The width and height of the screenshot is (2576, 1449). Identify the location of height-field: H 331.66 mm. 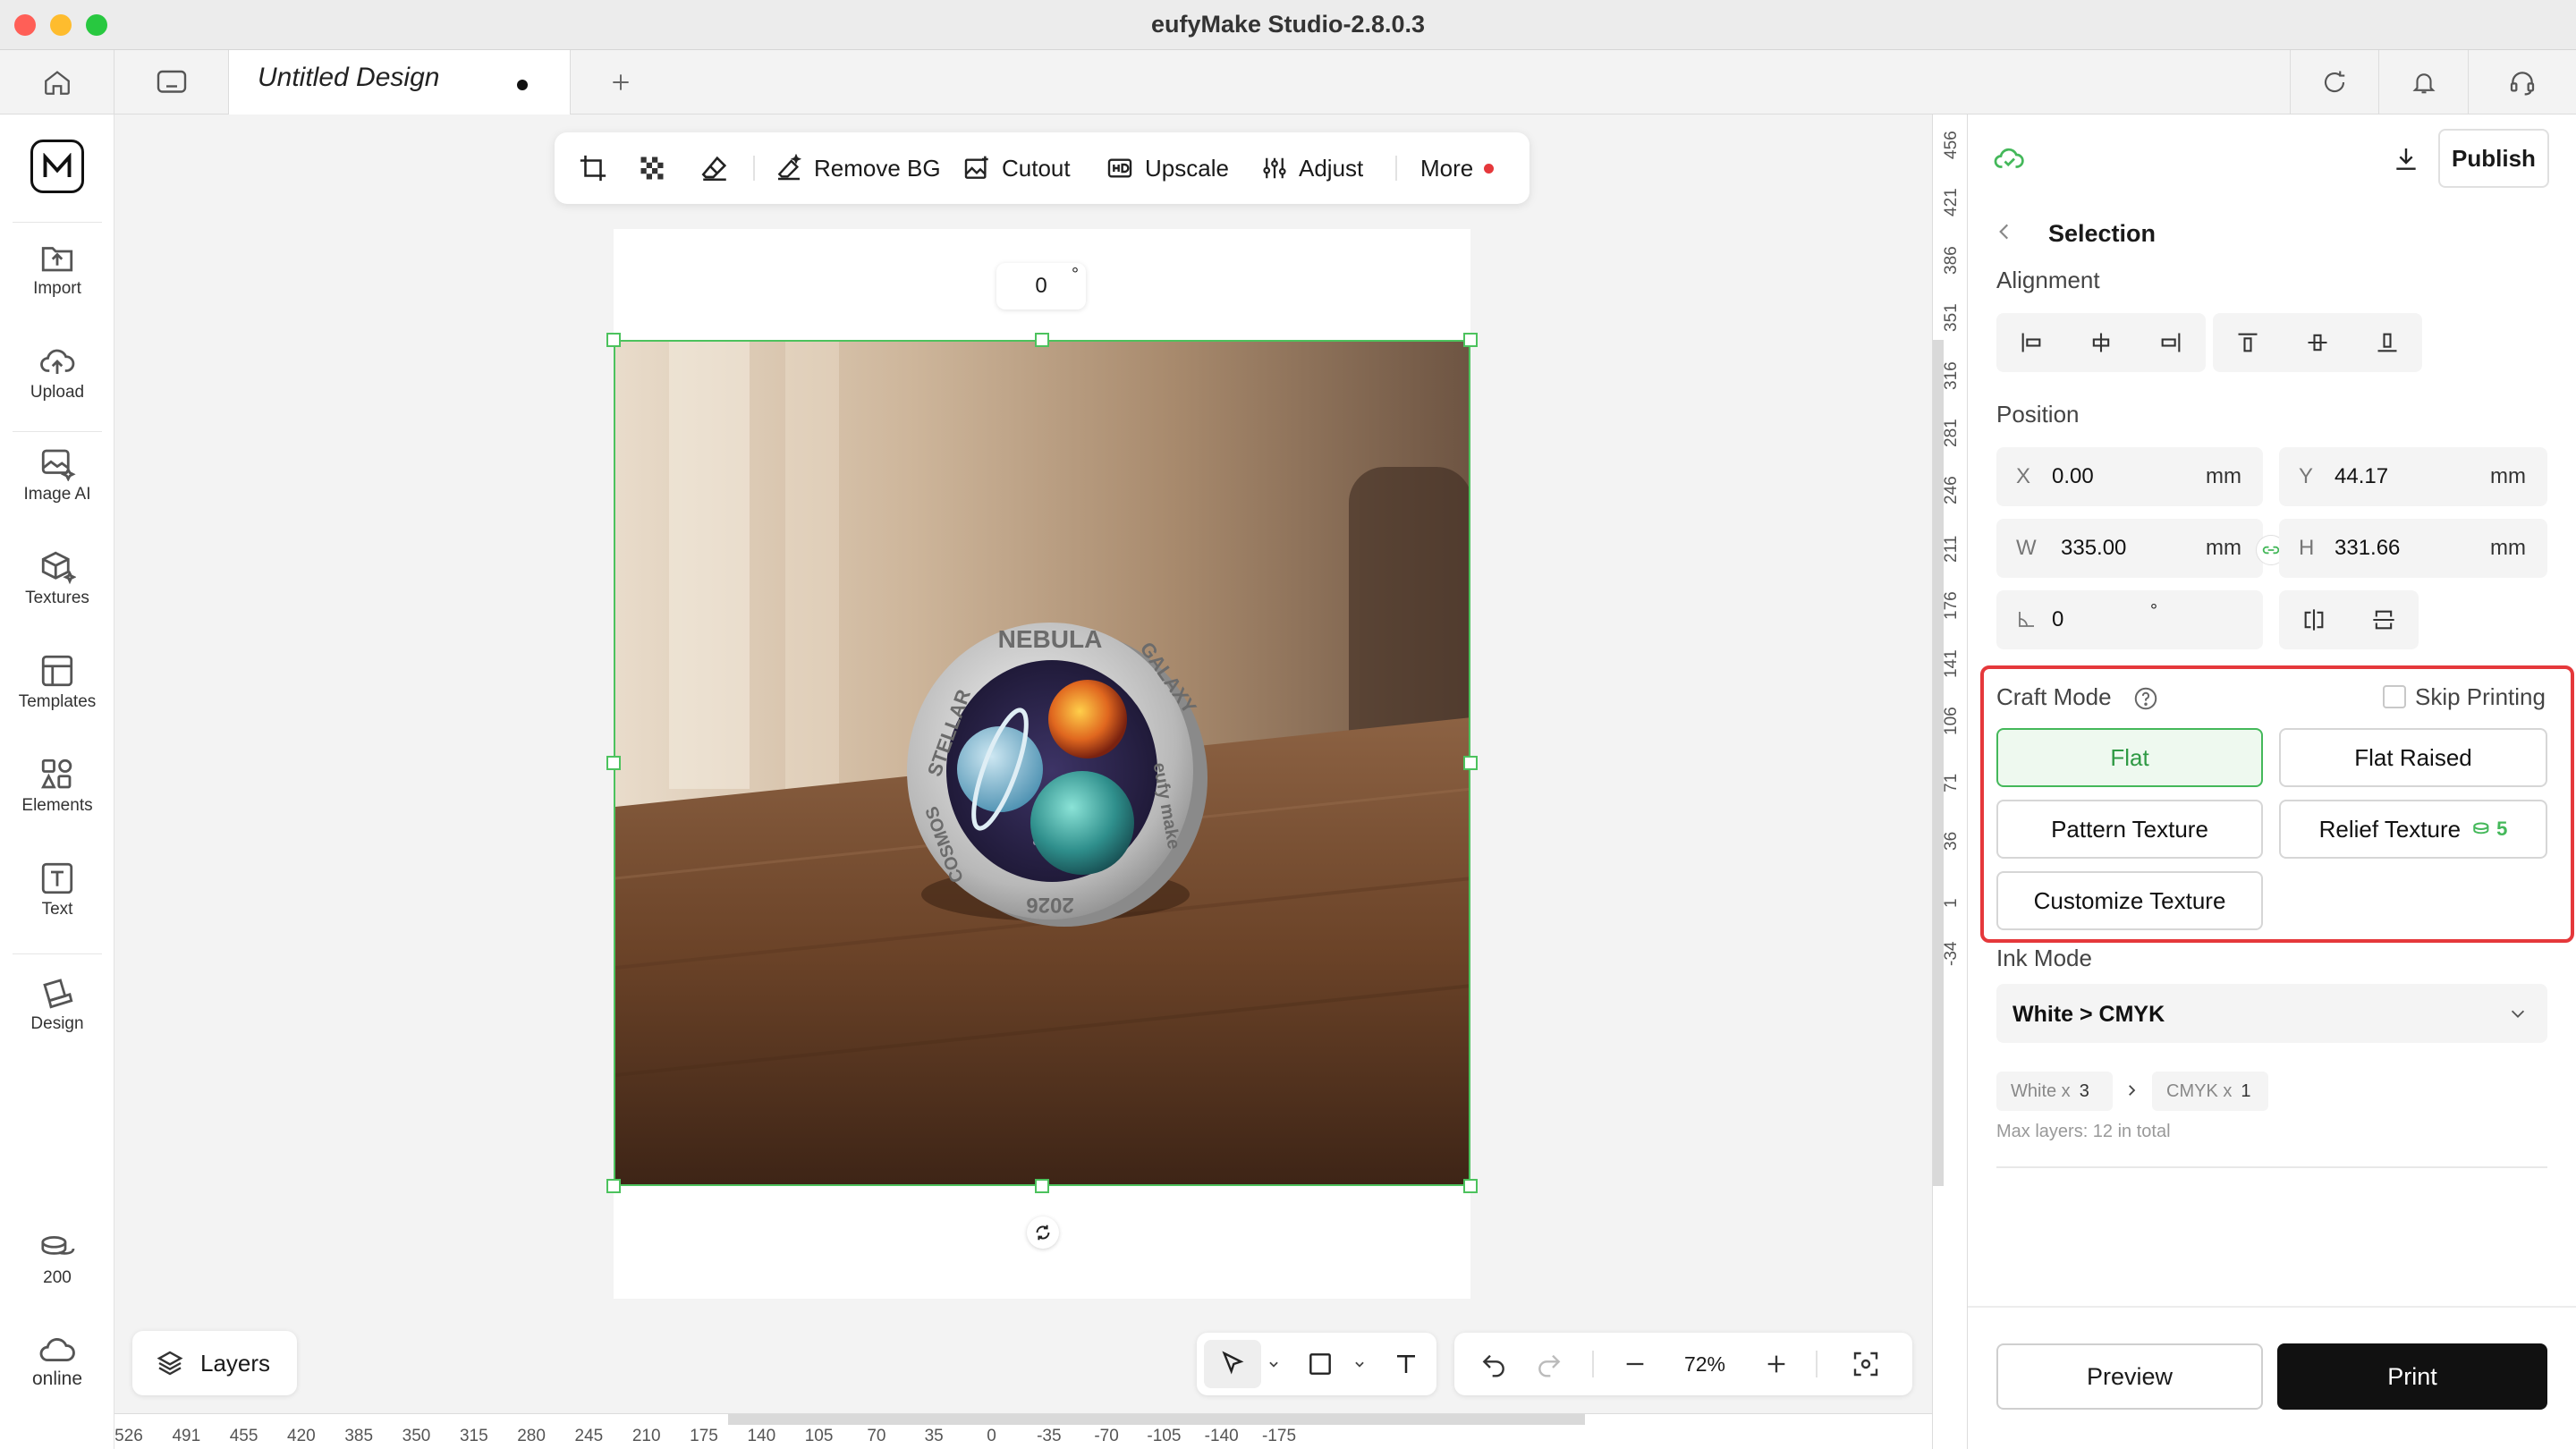
(2413, 548).